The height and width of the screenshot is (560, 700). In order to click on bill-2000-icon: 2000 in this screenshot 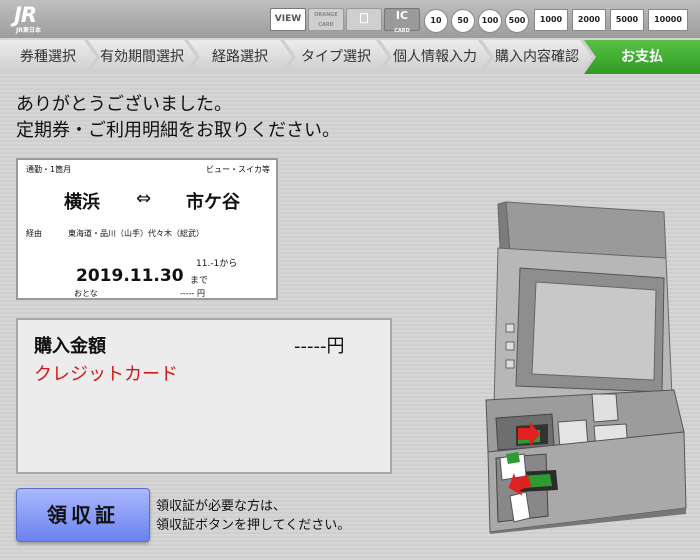, I will do `click(589, 20)`.